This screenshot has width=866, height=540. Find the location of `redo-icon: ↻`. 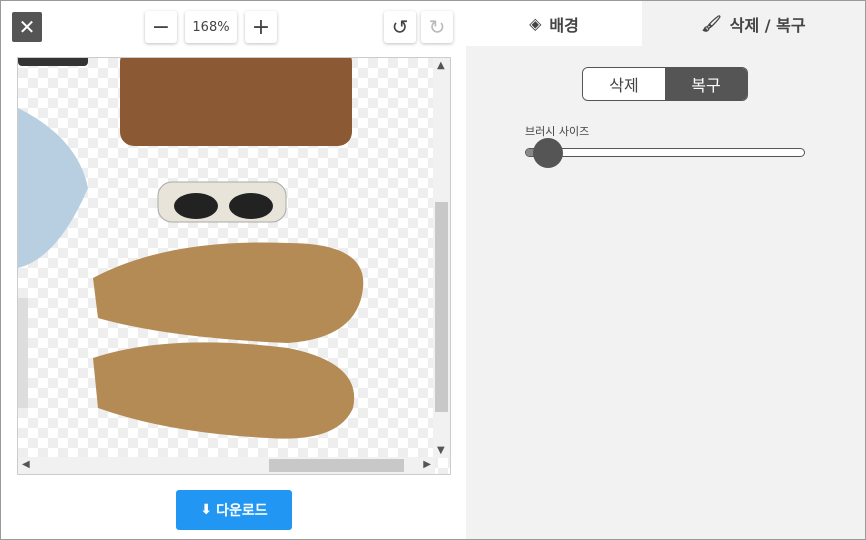

redo-icon: ↻ is located at coordinates (437, 27).